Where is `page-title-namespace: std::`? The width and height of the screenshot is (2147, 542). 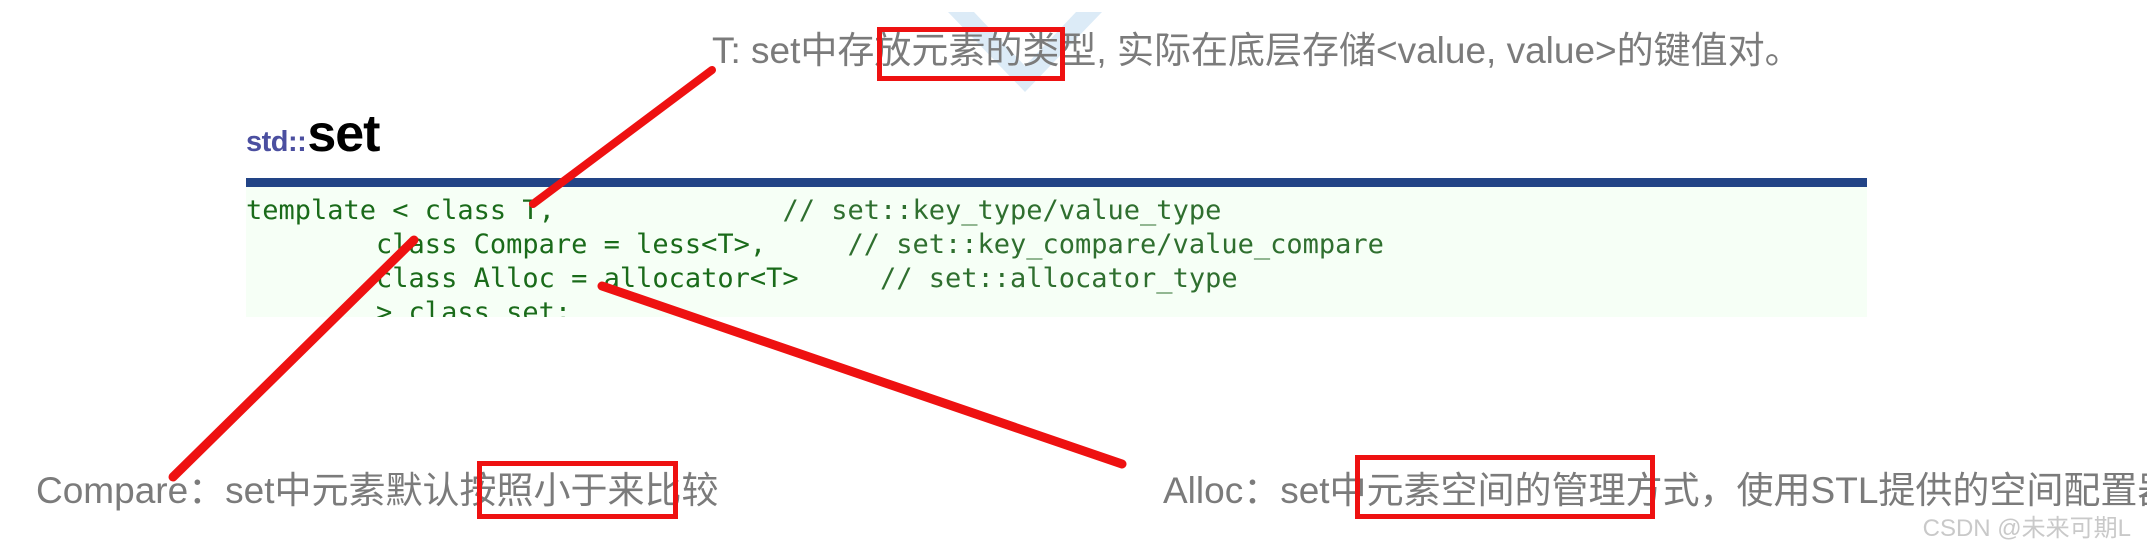
page-title-namespace: std:: is located at coordinates (276, 142).